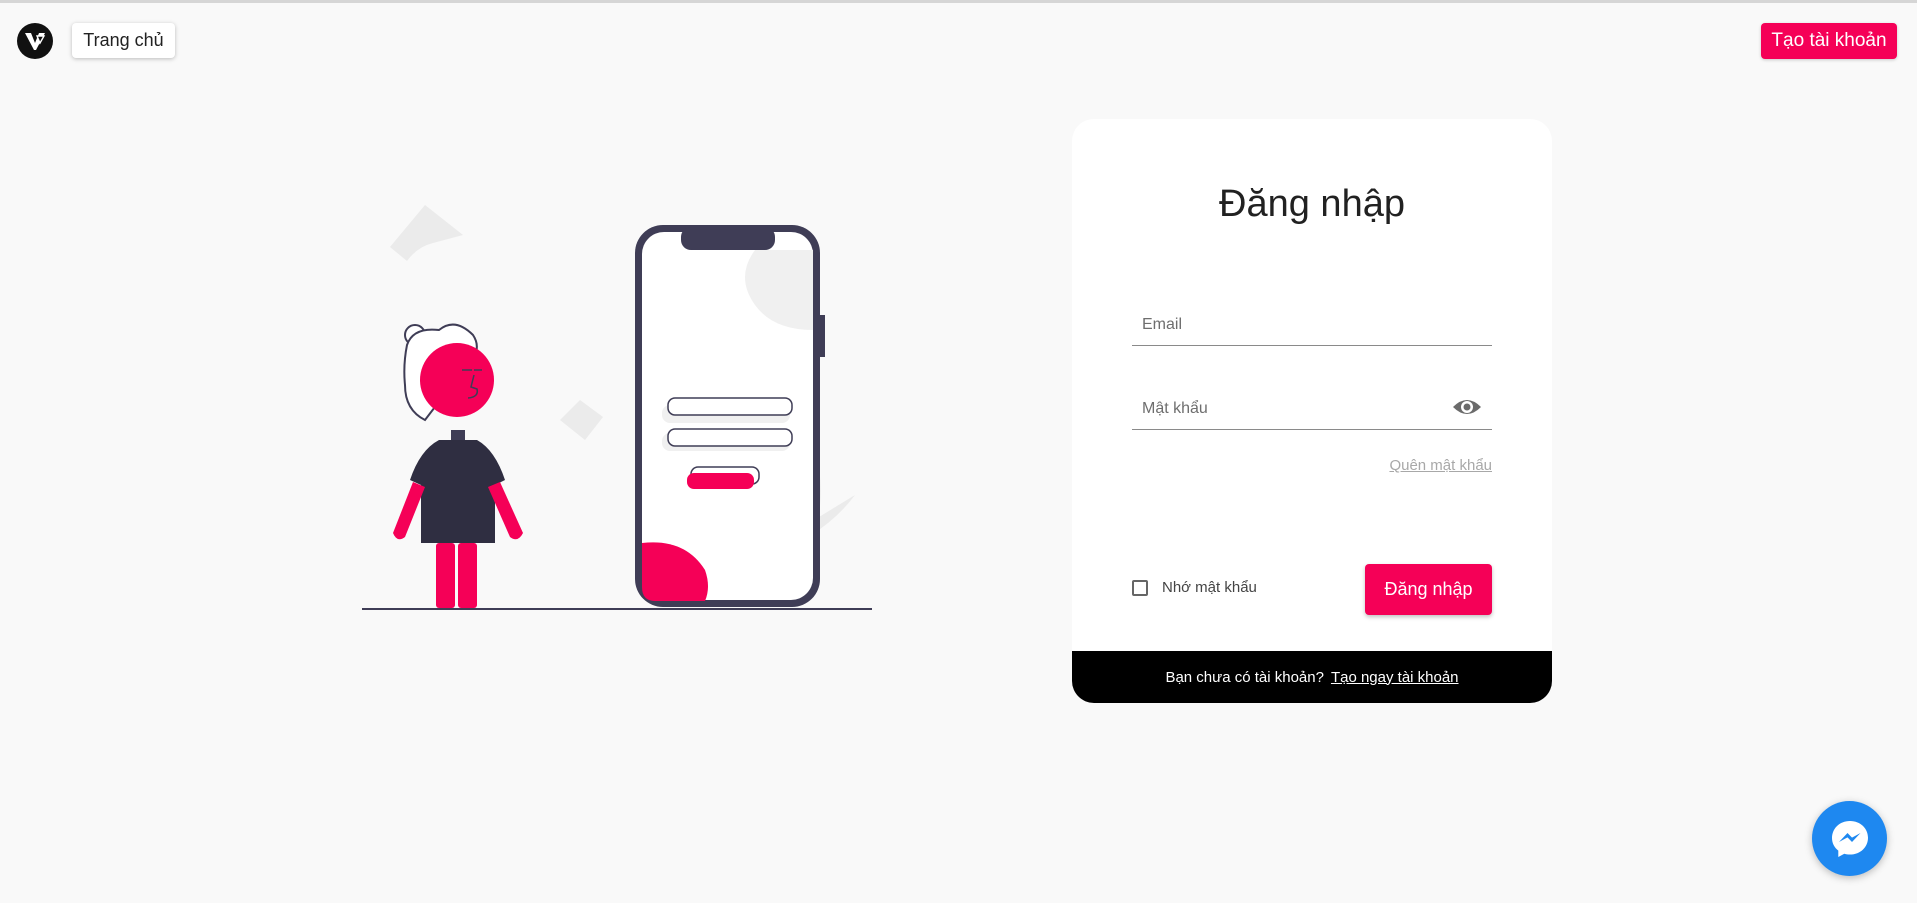 The height and width of the screenshot is (903, 1917). I want to click on password-field, so click(1312, 409).